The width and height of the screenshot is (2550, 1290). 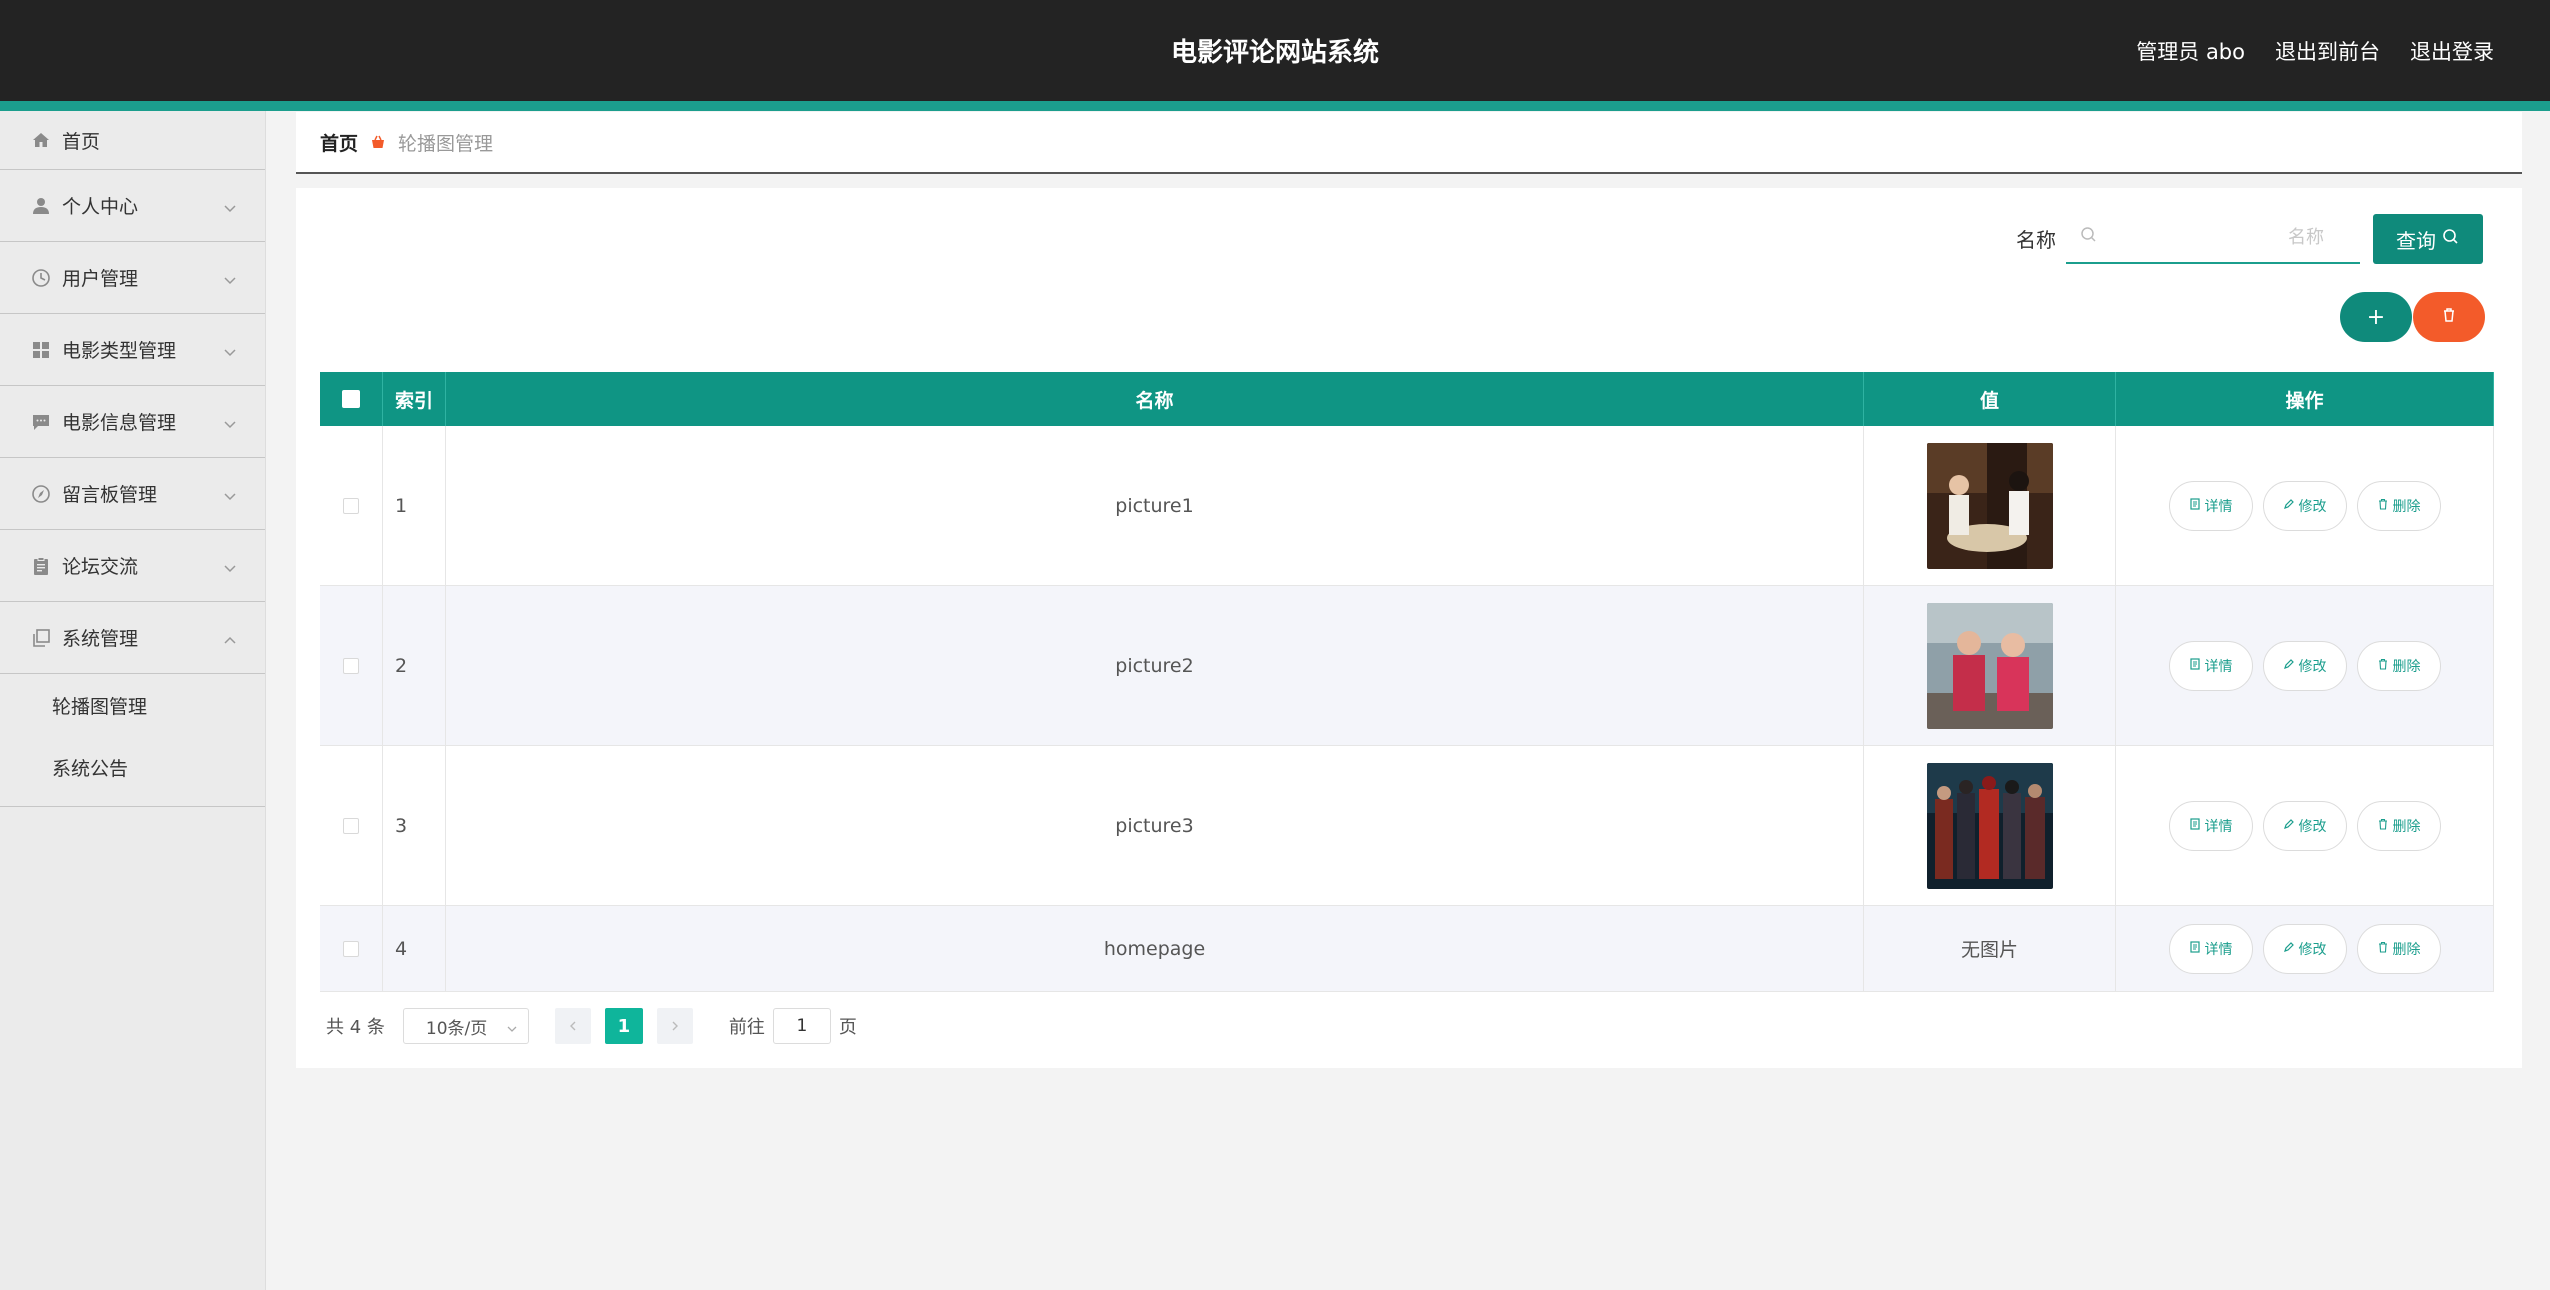 What do you see at coordinates (414, 399) in the screenshot?
I see `header-index: 索引` at bounding box center [414, 399].